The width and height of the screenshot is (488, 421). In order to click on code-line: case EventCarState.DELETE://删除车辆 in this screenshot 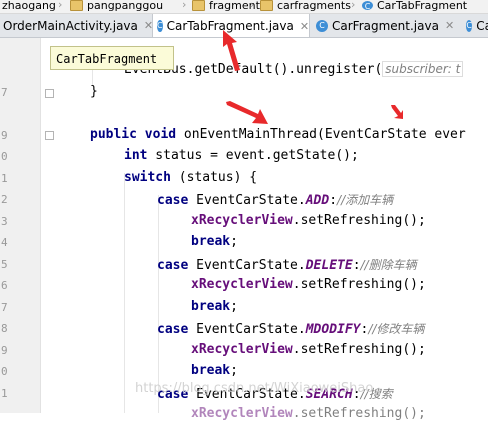, I will do `click(287, 265)`.